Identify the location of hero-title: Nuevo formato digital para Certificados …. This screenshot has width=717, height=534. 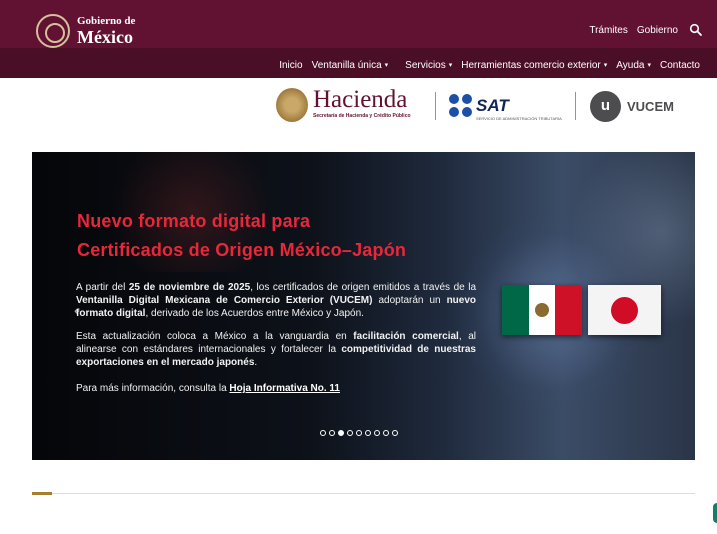
(241, 236).